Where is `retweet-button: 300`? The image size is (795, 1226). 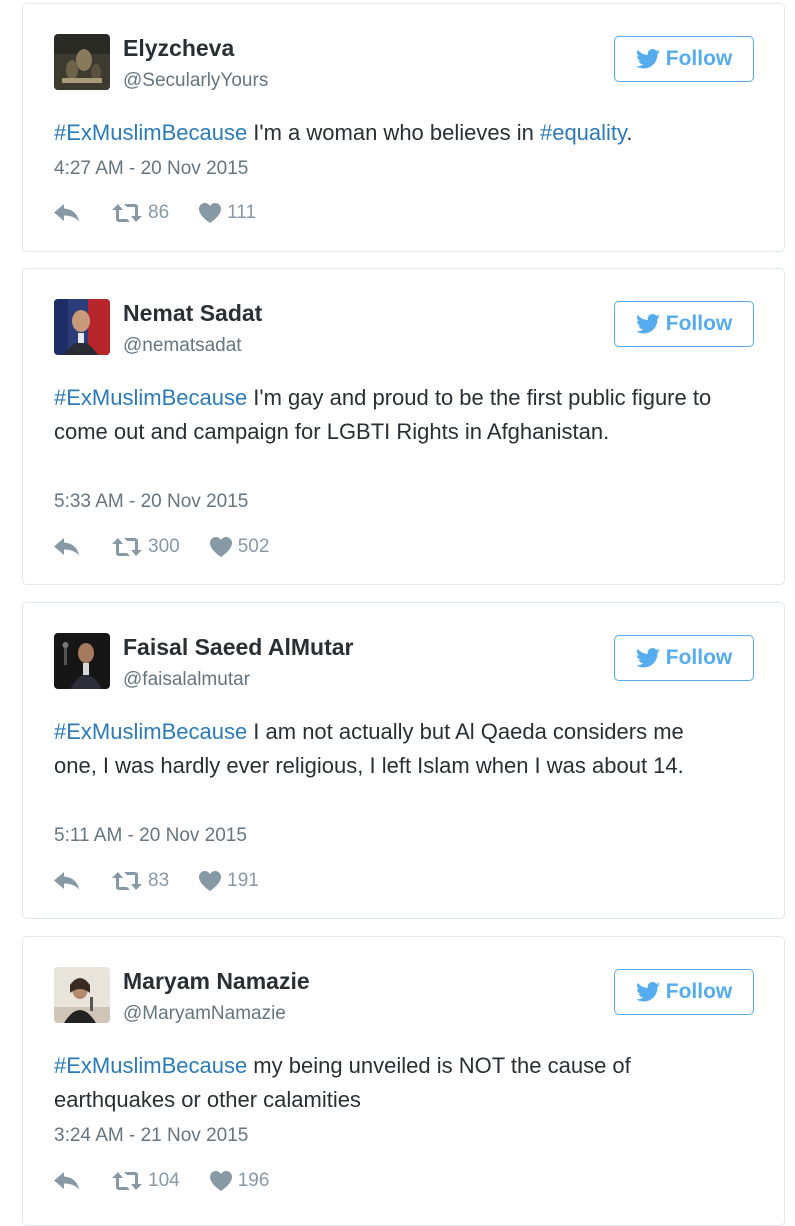
retweet-button: 300 is located at coordinates (146, 547).